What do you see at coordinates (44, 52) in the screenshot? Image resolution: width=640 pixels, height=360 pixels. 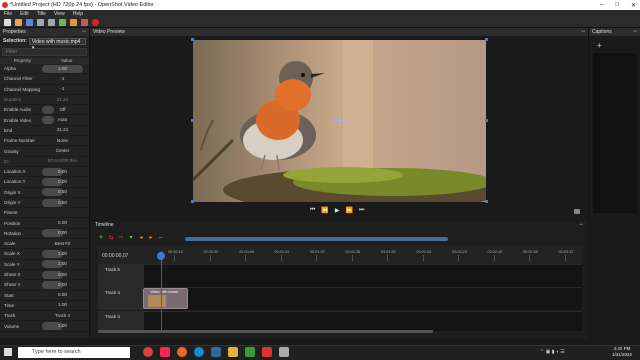 I see `filter-input: Filter` at bounding box center [44, 52].